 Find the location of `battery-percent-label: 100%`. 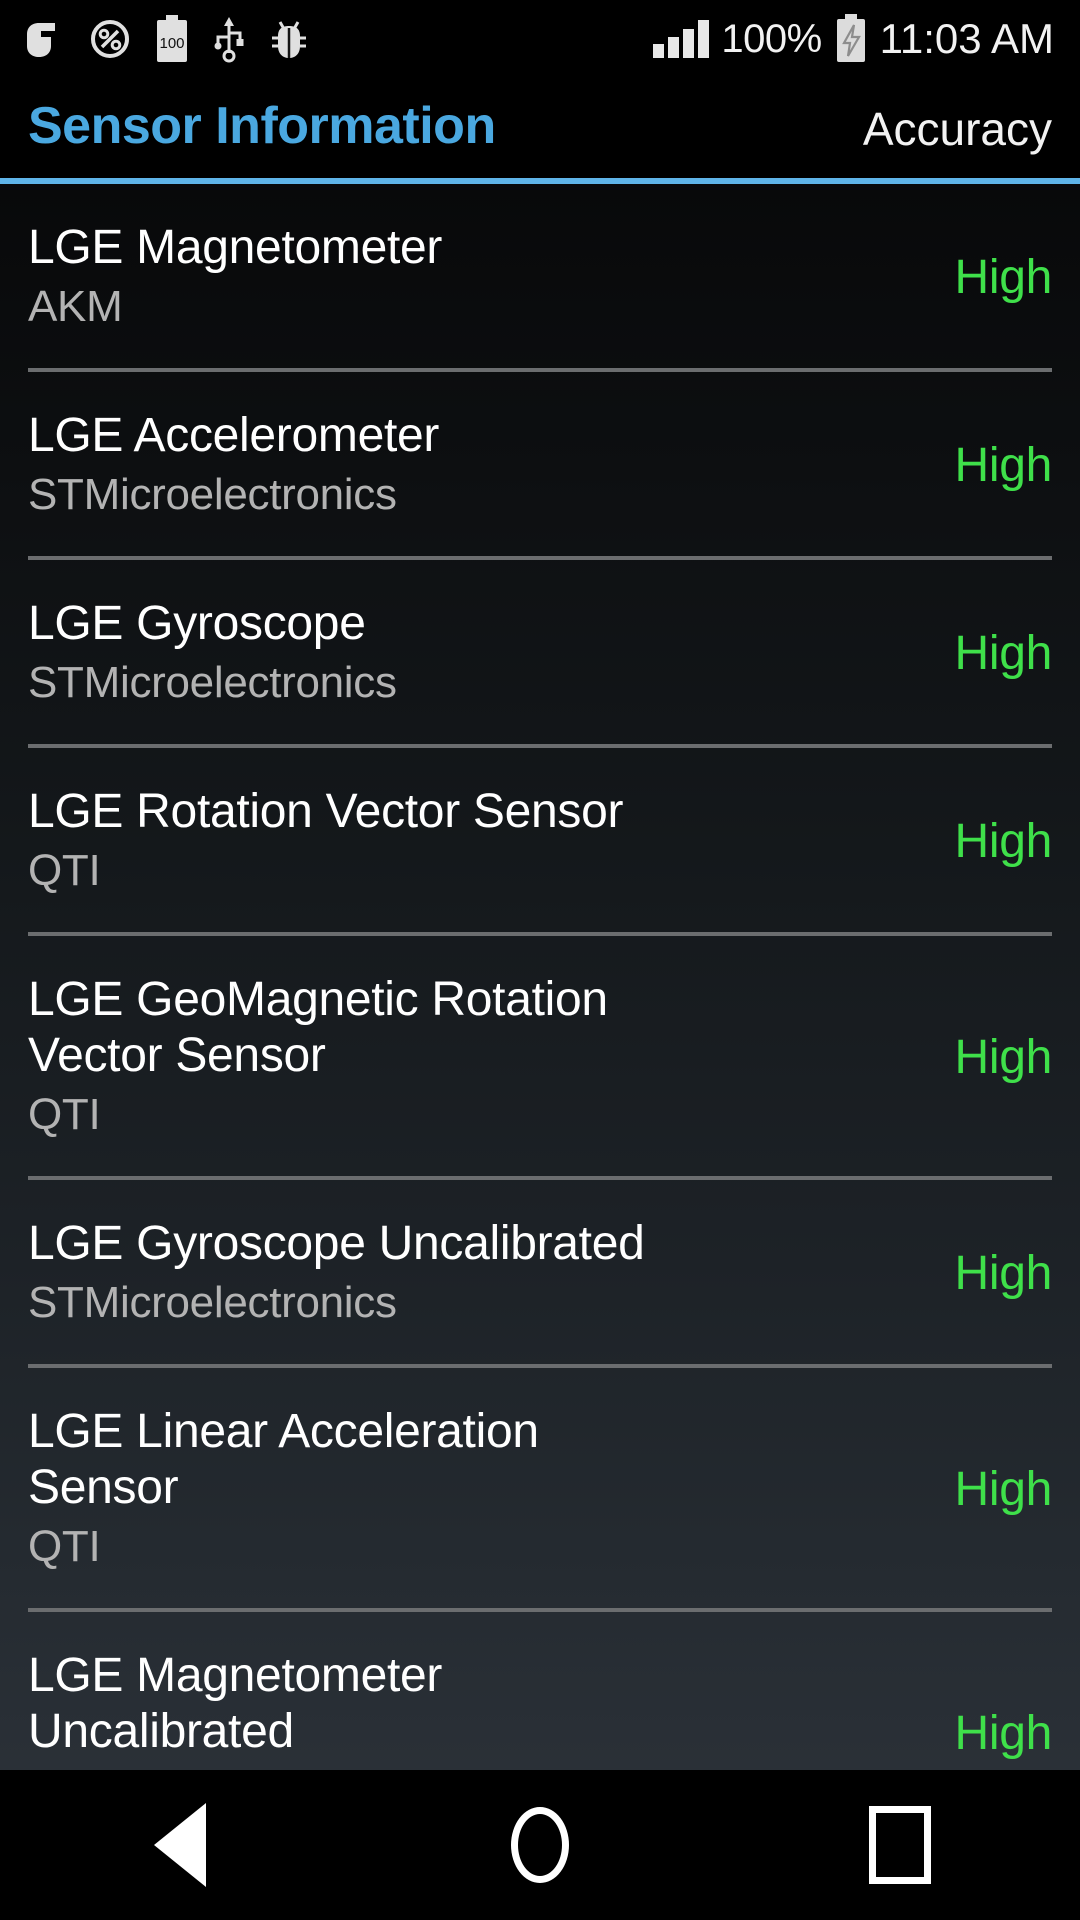

battery-percent-label: 100% is located at coordinates (771, 38).